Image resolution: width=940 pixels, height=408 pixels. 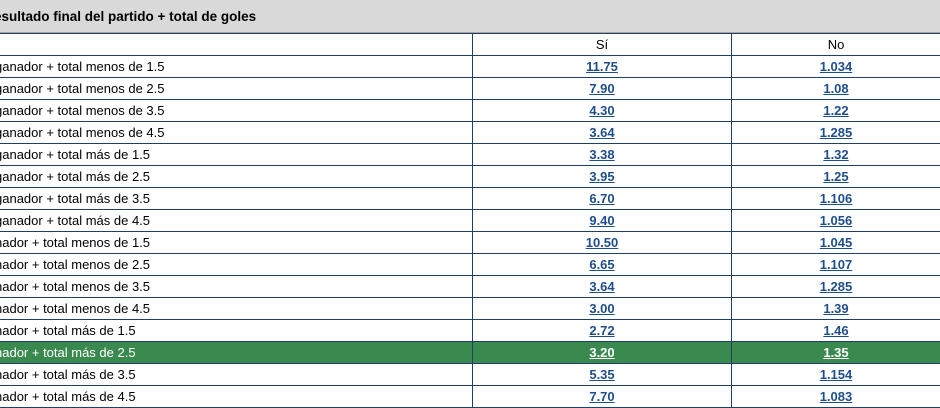 What do you see at coordinates (236, 155) in the screenshot?
I see `selection-label: ganador + total más de 1.5` at bounding box center [236, 155].